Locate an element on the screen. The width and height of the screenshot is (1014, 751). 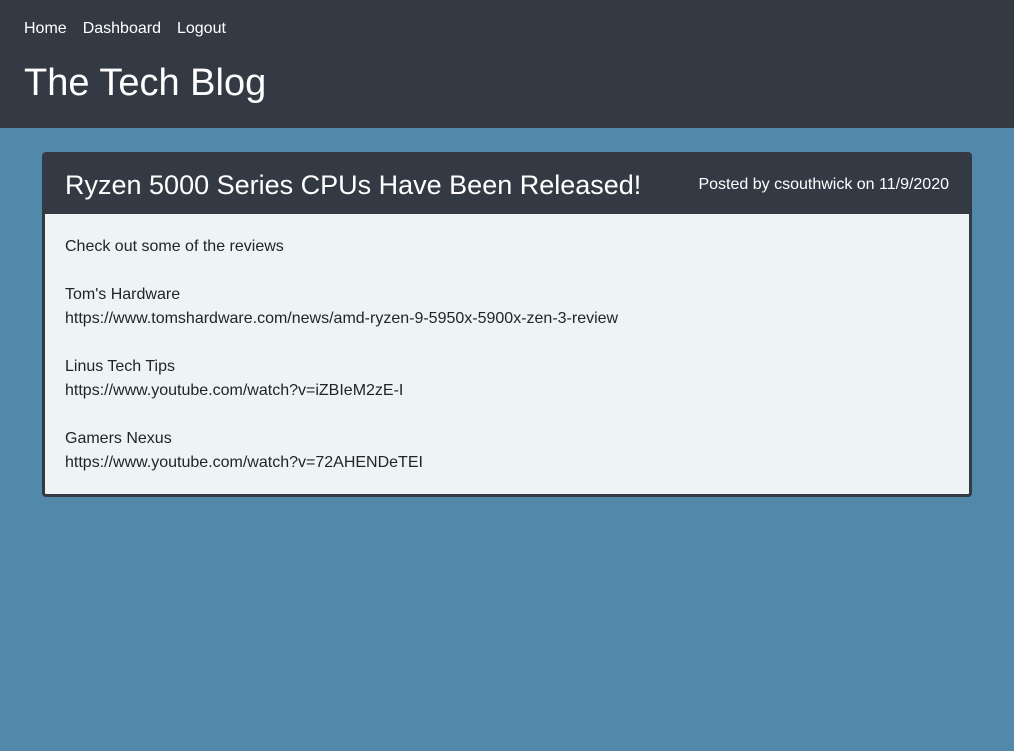
site-title: The Tech Blog is located at coordinates (145, 83).